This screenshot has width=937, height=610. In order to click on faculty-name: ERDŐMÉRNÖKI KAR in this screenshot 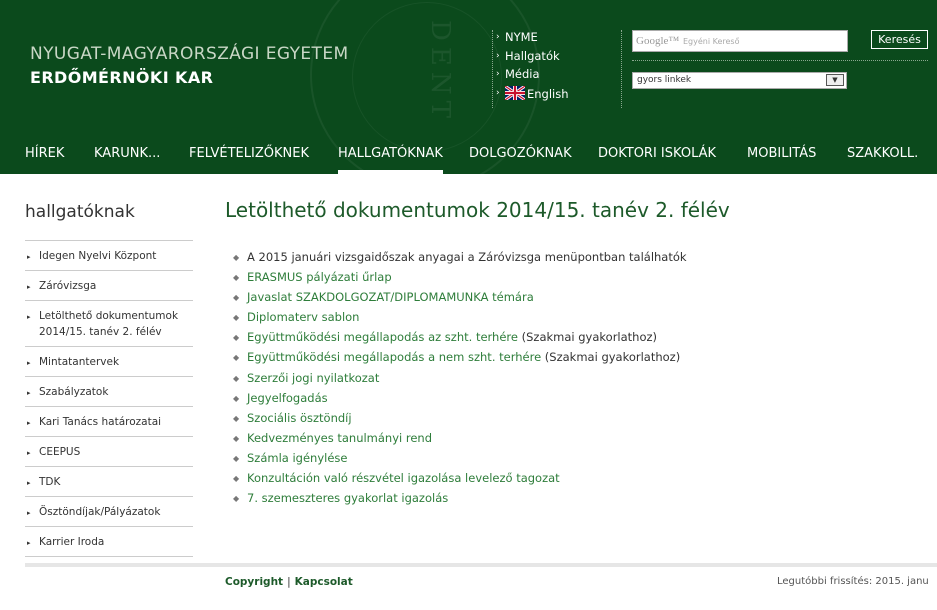, I will do `click(121, 77)`.